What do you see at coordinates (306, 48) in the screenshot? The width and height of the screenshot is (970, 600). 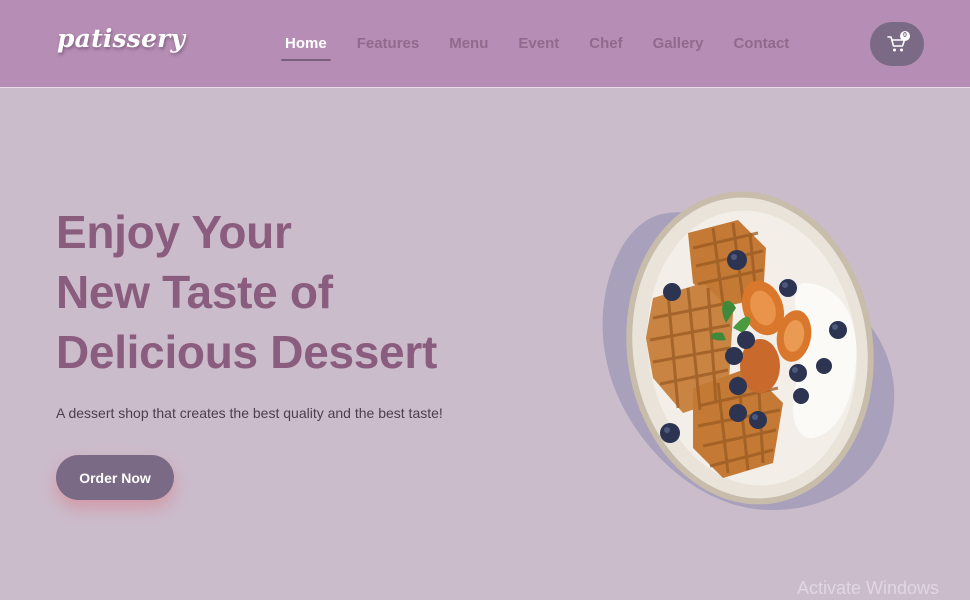 I see `nav-home: Home` at bounding box center [306, 48].